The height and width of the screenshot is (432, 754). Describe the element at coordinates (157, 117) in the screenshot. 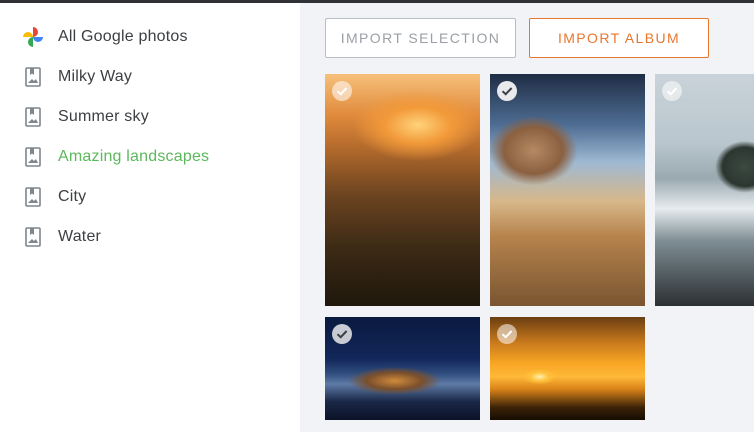

I see `sidebar-item-summer-sky: Summer sky` at that location.